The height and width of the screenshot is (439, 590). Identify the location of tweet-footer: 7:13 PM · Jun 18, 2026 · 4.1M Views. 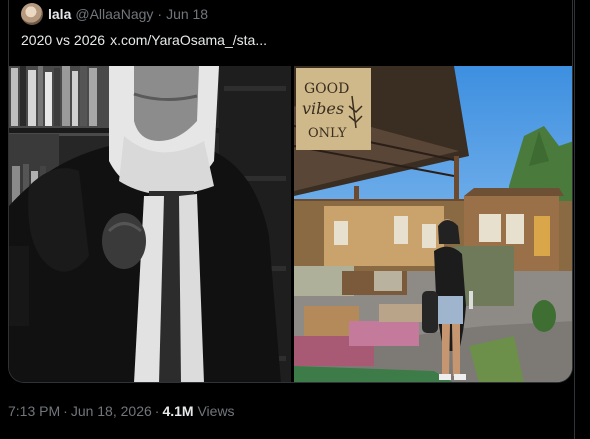
(121, 411).